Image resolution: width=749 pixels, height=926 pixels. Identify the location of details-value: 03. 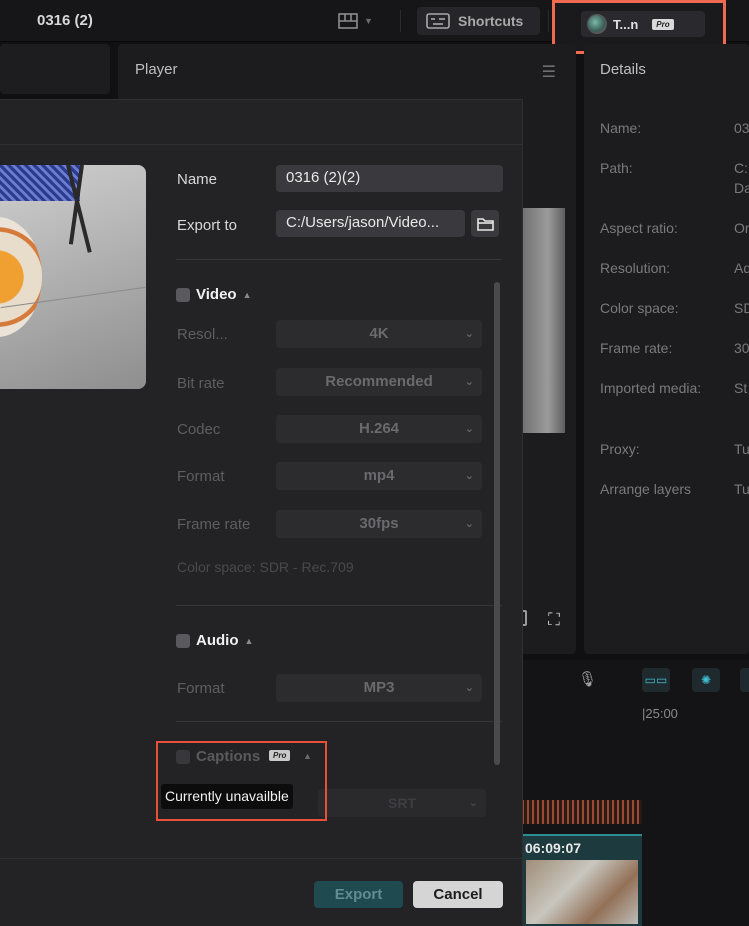
(741, 128).